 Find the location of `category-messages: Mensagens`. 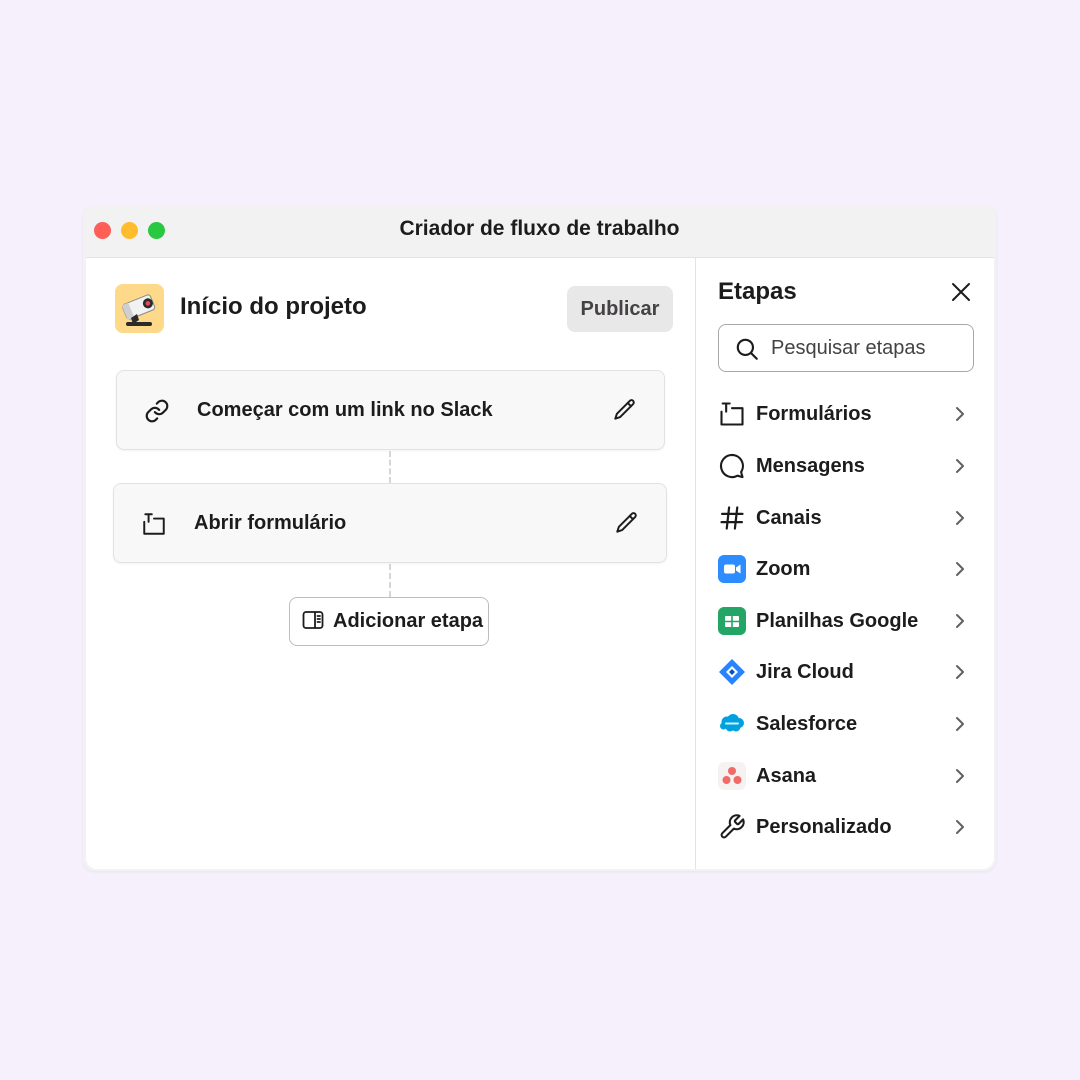

category-messages: Mensagens is located at coordinates (845, 466).